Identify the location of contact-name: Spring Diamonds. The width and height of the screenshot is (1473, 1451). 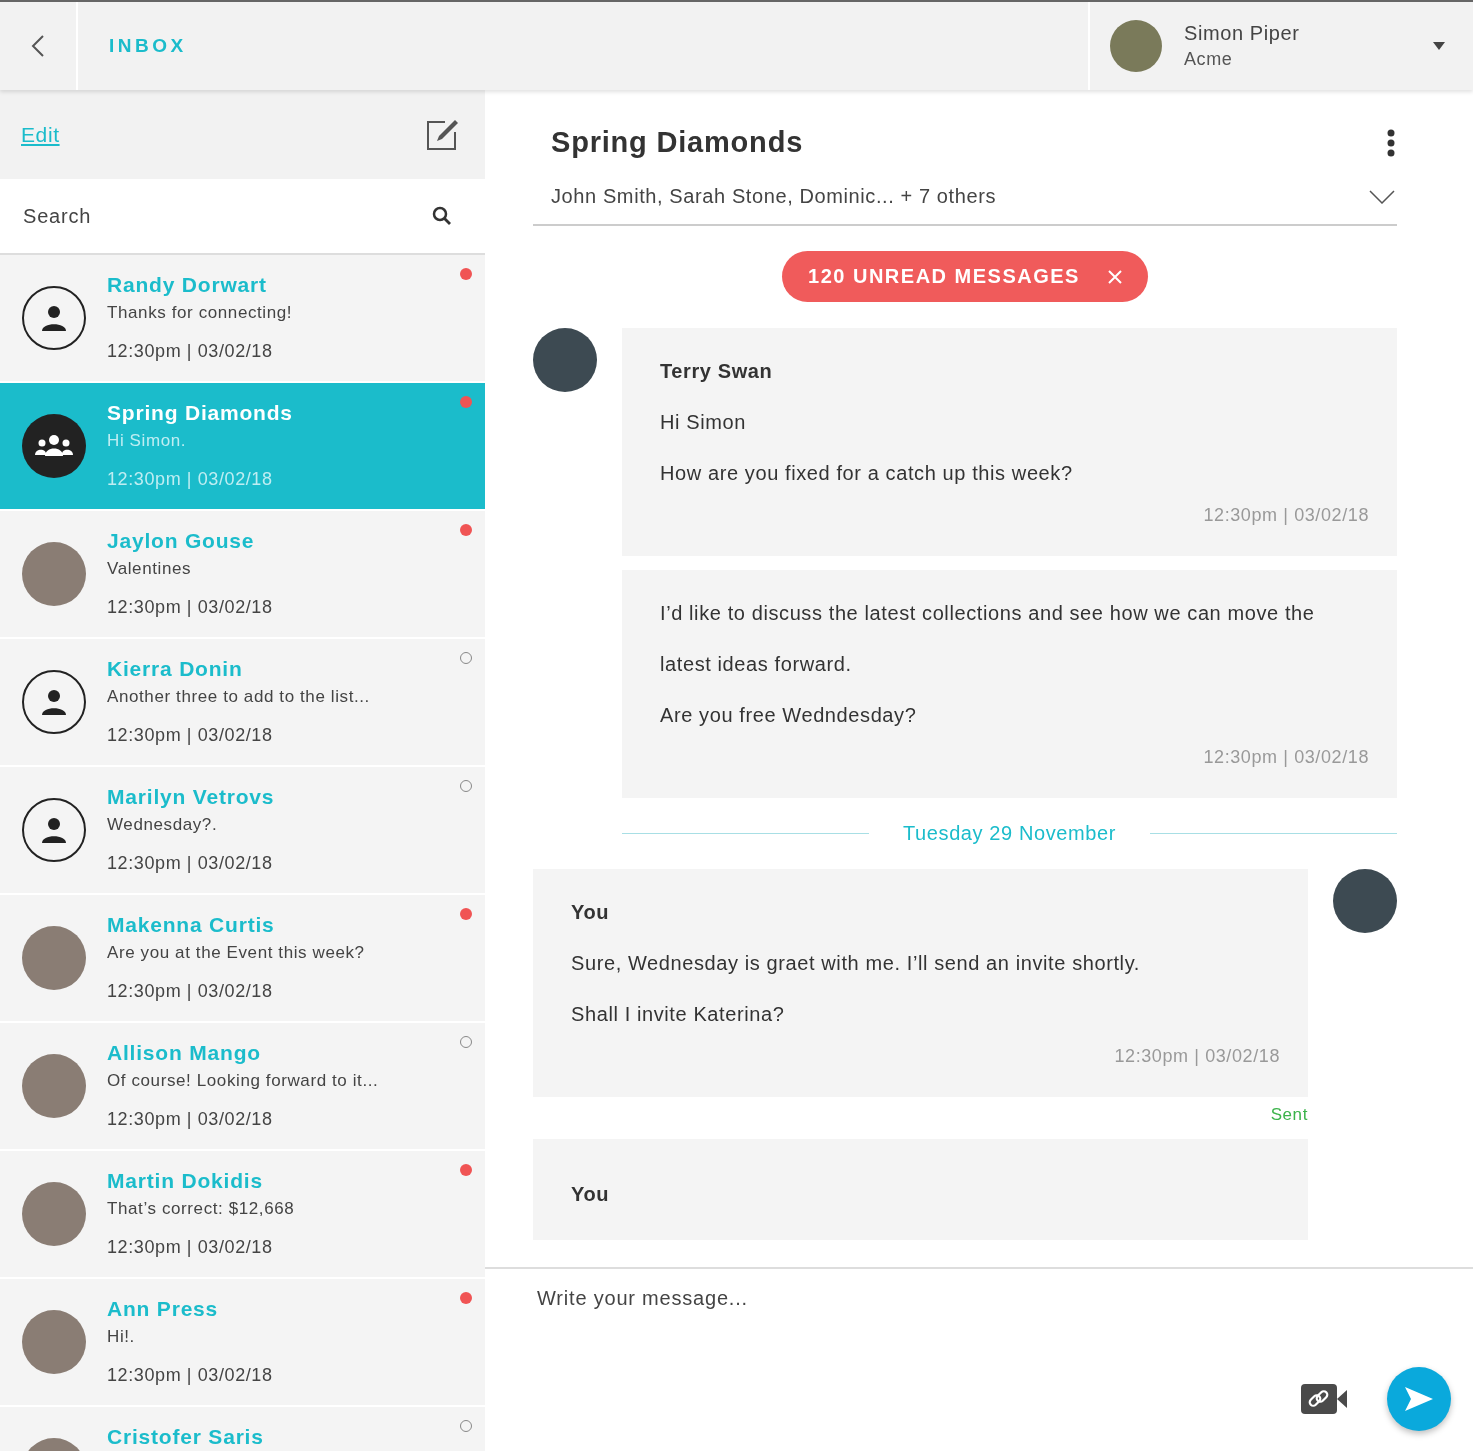
(200, 413).